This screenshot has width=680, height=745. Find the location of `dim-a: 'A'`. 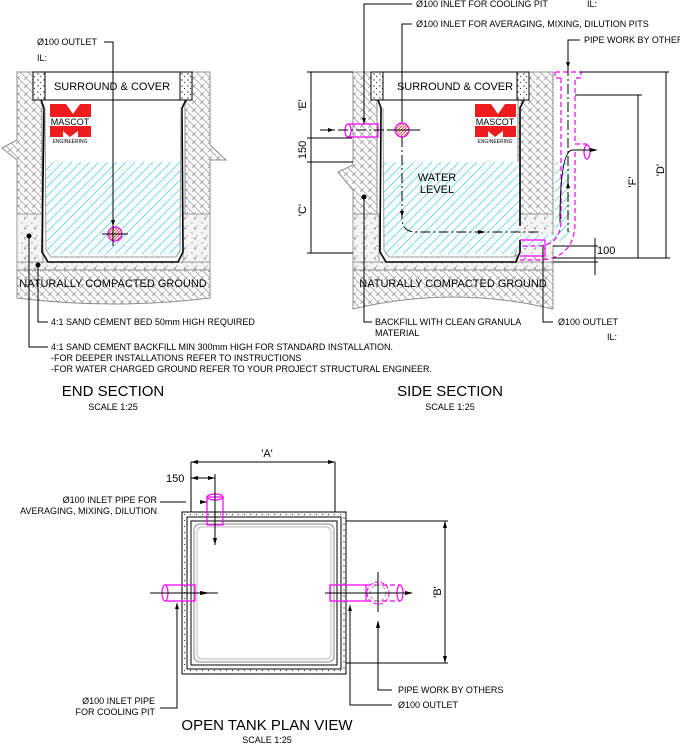

dim-a: 'A' is located at coordinates (267, 454).